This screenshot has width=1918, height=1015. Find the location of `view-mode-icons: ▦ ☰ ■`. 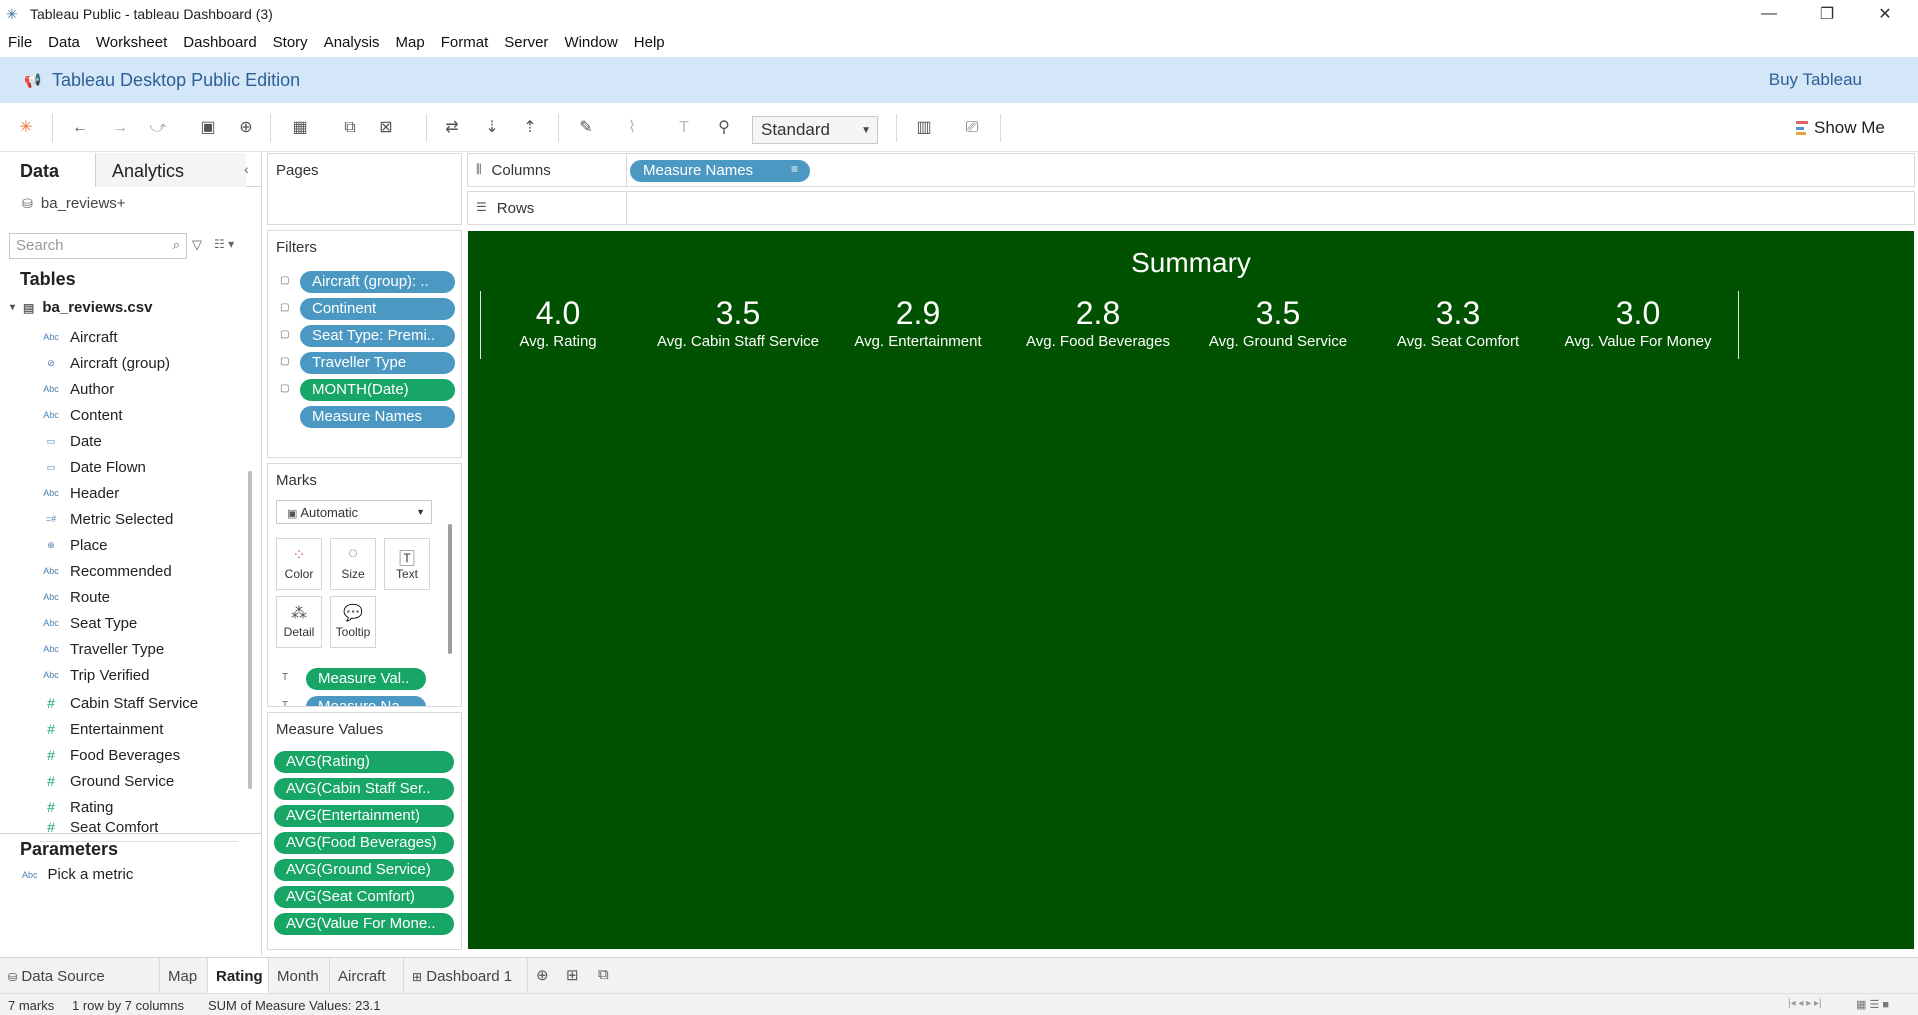

view-mode-icons: ▦ ☰ ■ is located at coordinates (1872, 1004).